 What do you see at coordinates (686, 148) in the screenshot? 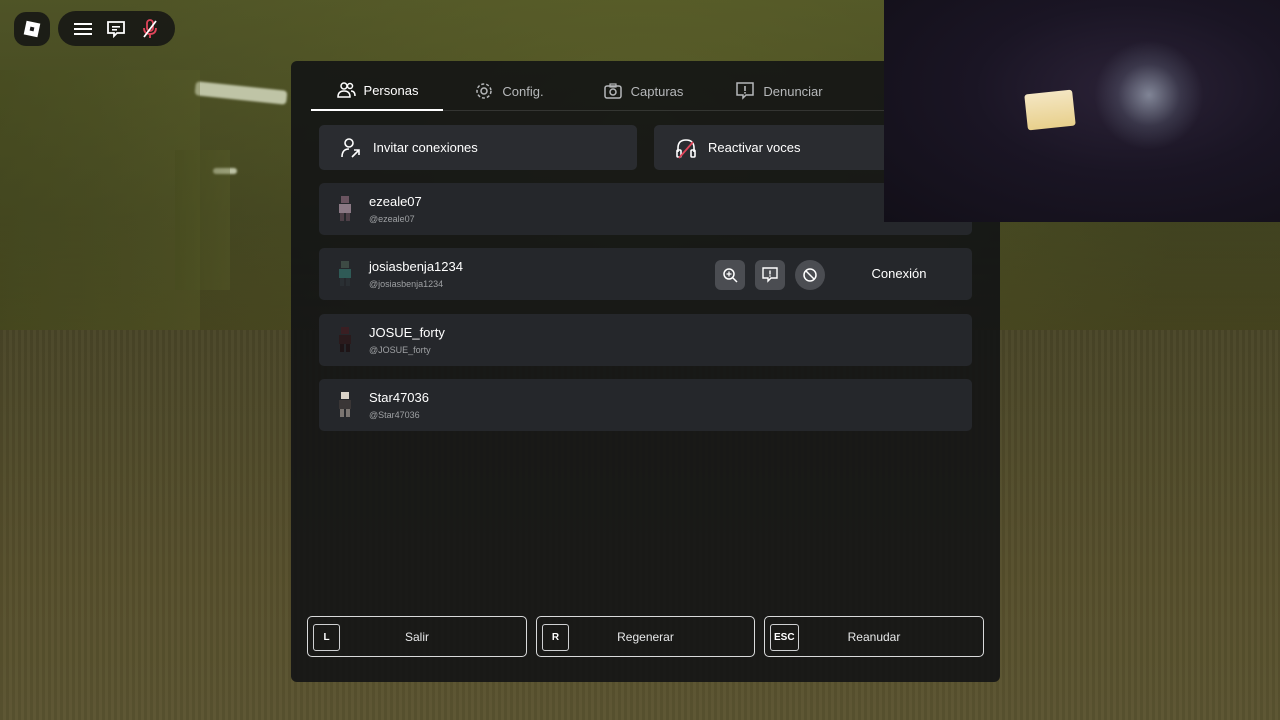
I see `headphones-icon` at bounding box center [686, 148].